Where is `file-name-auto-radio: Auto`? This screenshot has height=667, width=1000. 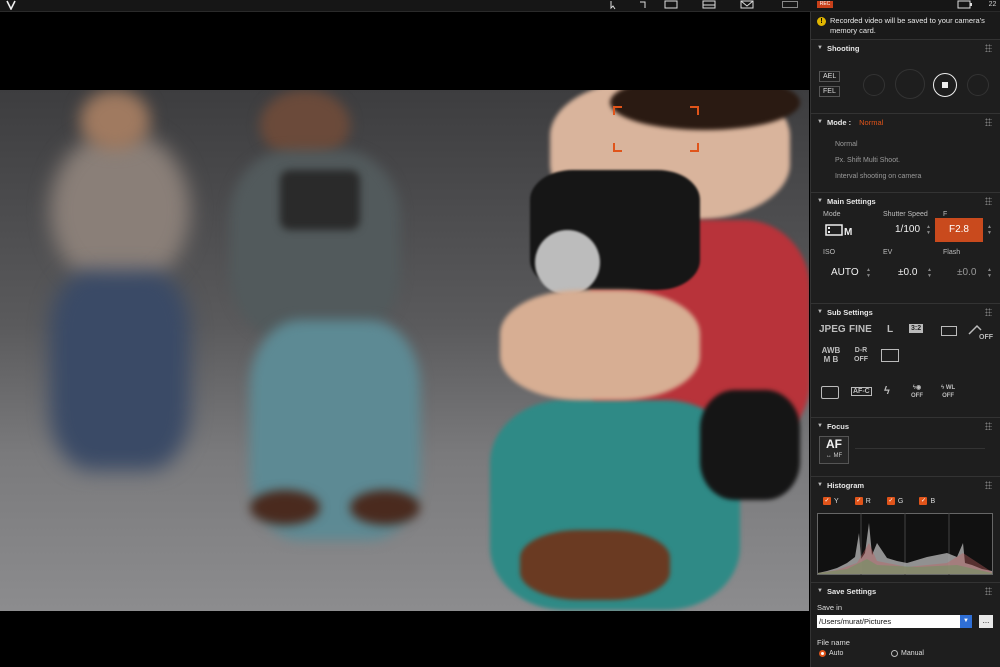
file-name-auto-radio: Auto is located at coordinates (831, 653).